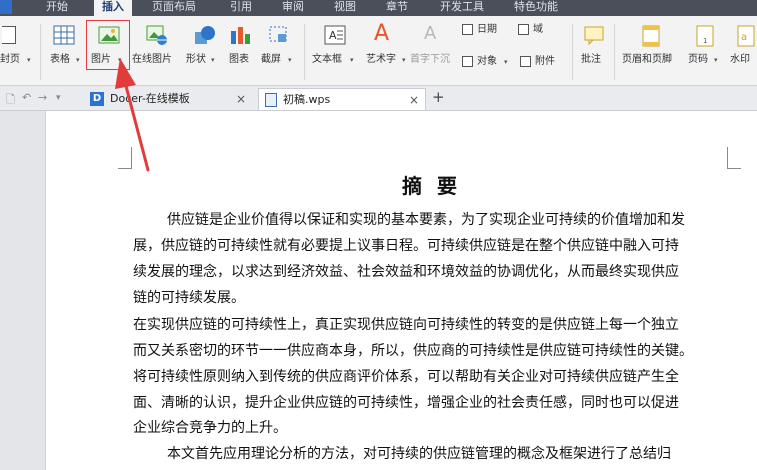 The height and width of the screenshot is (470, 757). What do you see at coordinates (523, 29) in the screenshot?
I see `field-icon` at bounding box center [523, 29].